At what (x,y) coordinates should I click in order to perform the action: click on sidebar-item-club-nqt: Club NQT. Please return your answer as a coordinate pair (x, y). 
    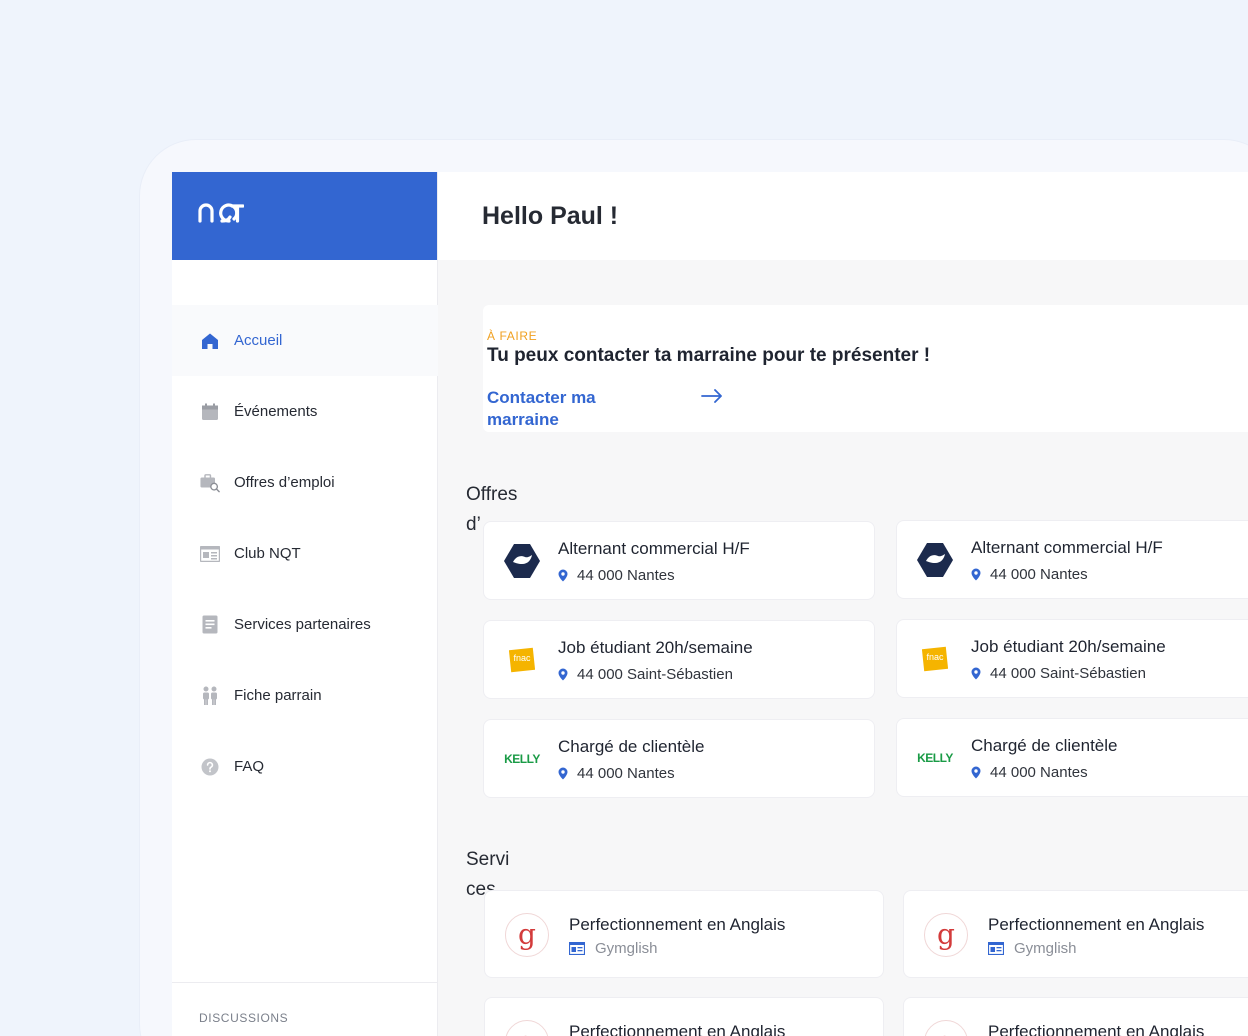
    Looking at the image, I should click on (305, 553).